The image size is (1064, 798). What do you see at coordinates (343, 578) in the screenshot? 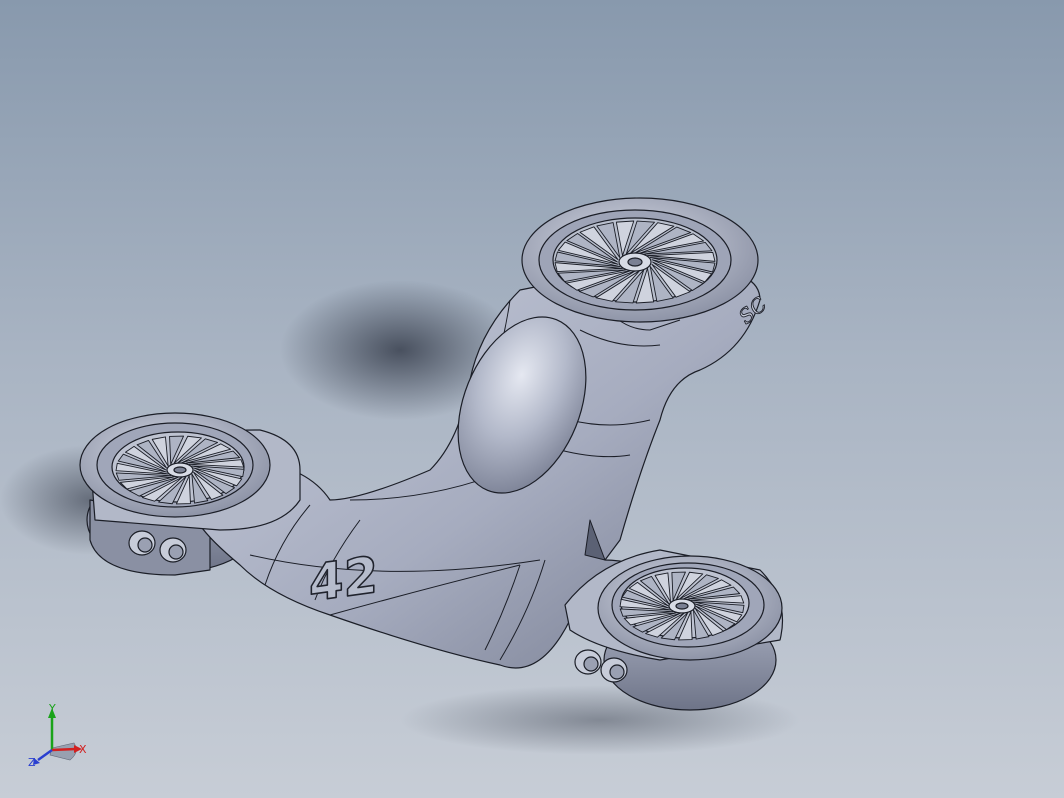
I see `part-number-engraving: 42` at bounding box center [343, 578].